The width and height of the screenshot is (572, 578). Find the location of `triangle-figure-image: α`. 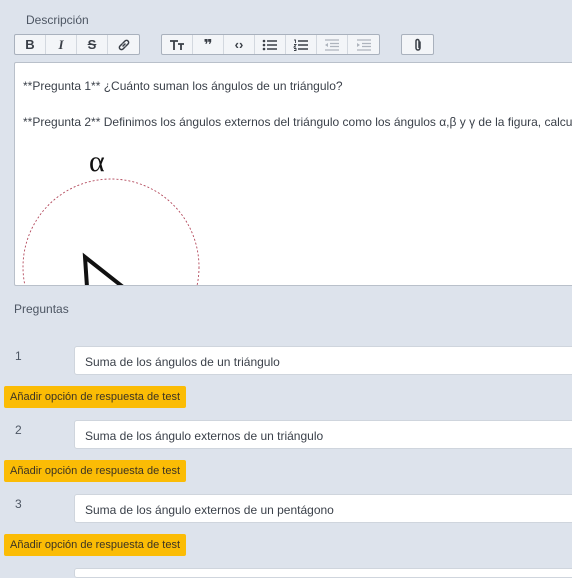

triangle-figure-image: α is located at coordinates (111, 215).